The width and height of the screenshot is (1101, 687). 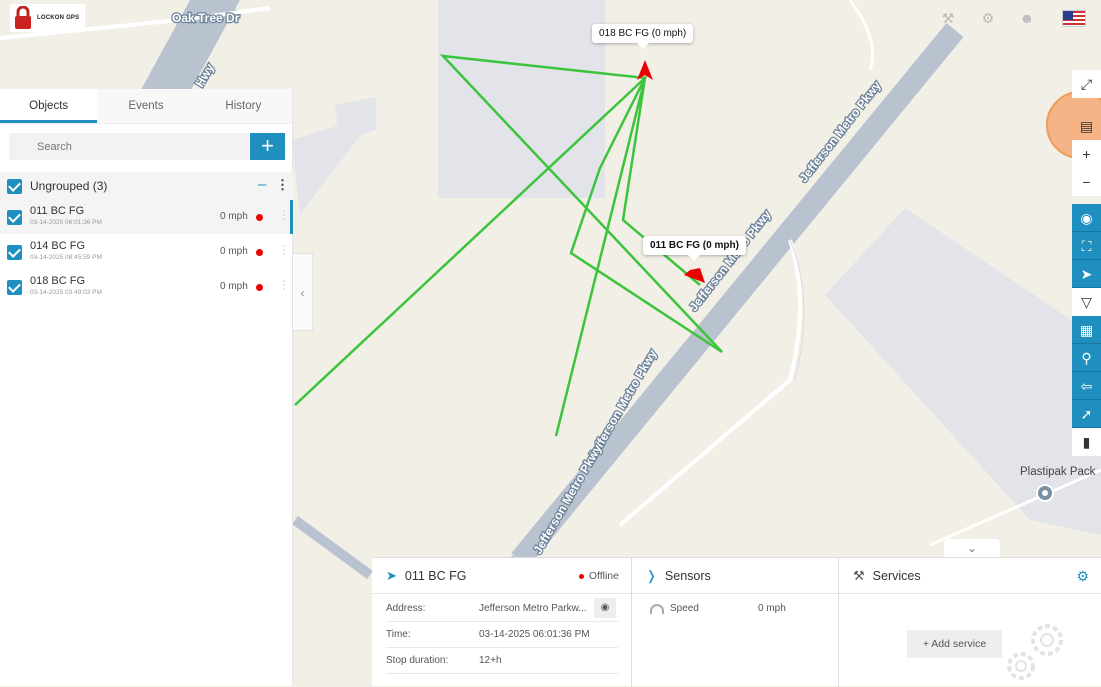 I want to click on gauge-icon, so click(x=657, y=608).